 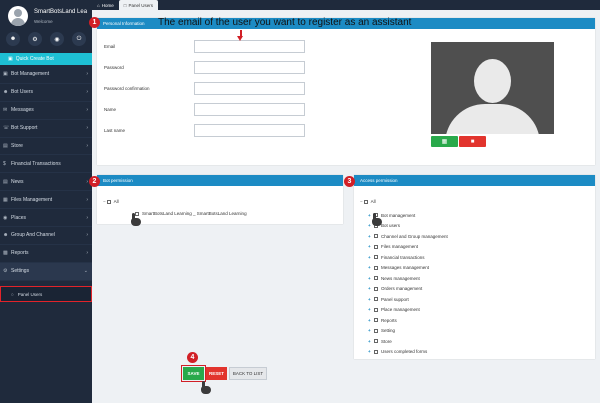 I want to click on quick-create-bot-button: ▣ Quick Create Bot, so click(x=46, y=59).